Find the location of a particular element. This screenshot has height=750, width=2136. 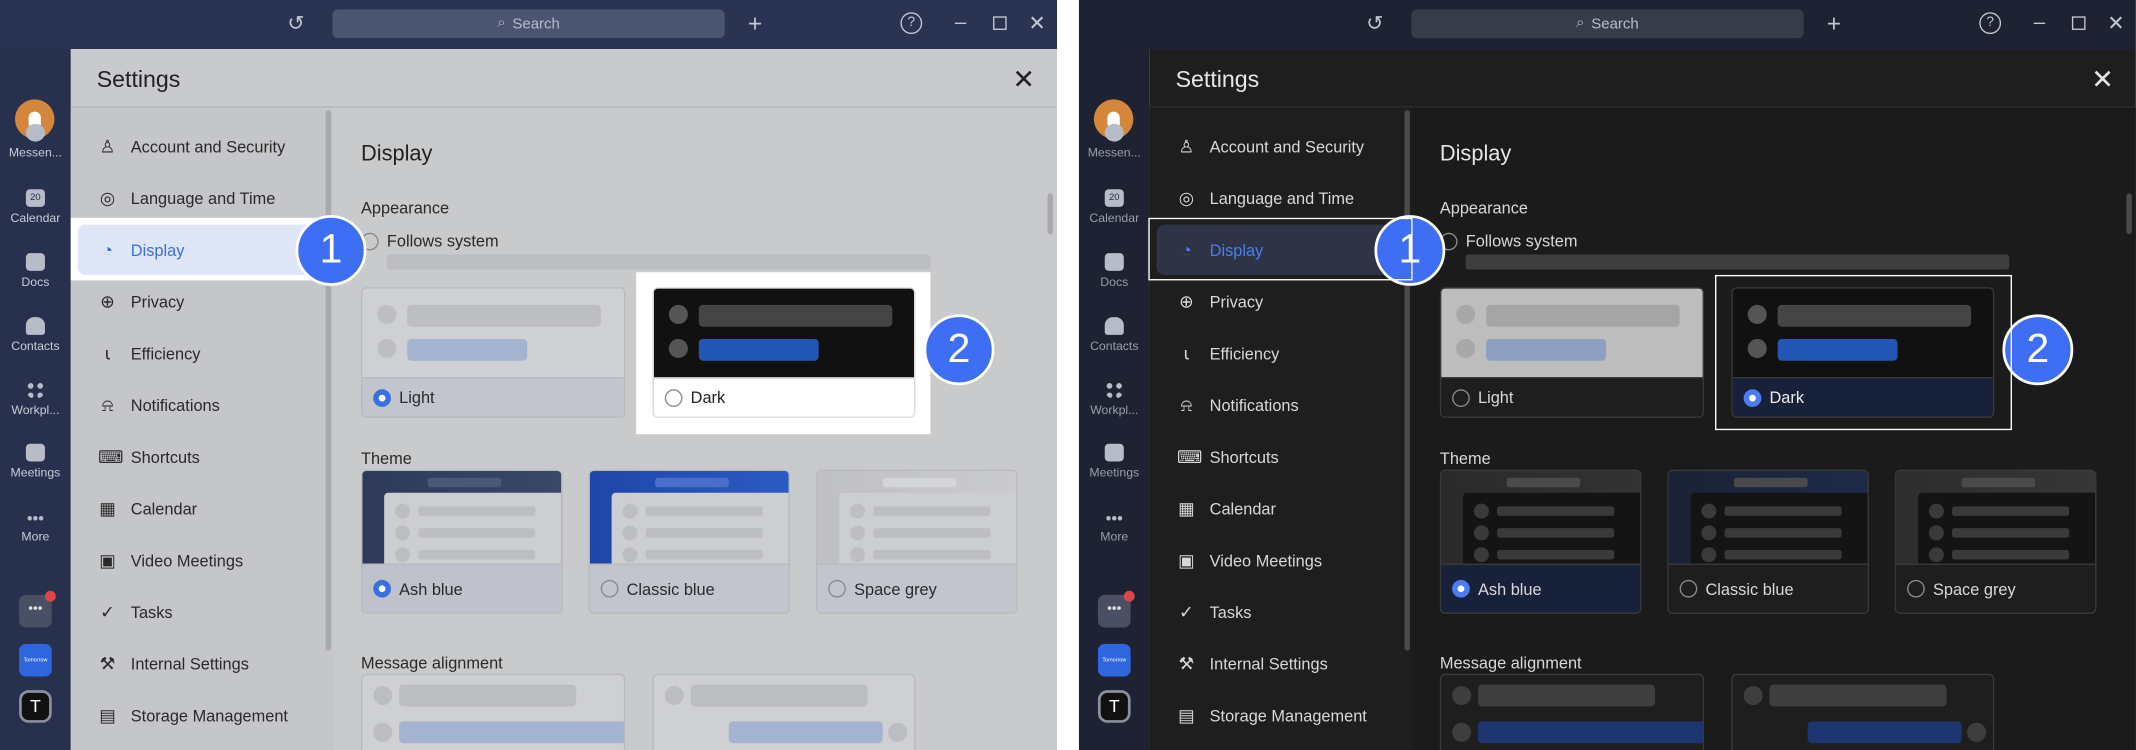

appearance-card-dark: Dark is located at coordinates (784, 352).